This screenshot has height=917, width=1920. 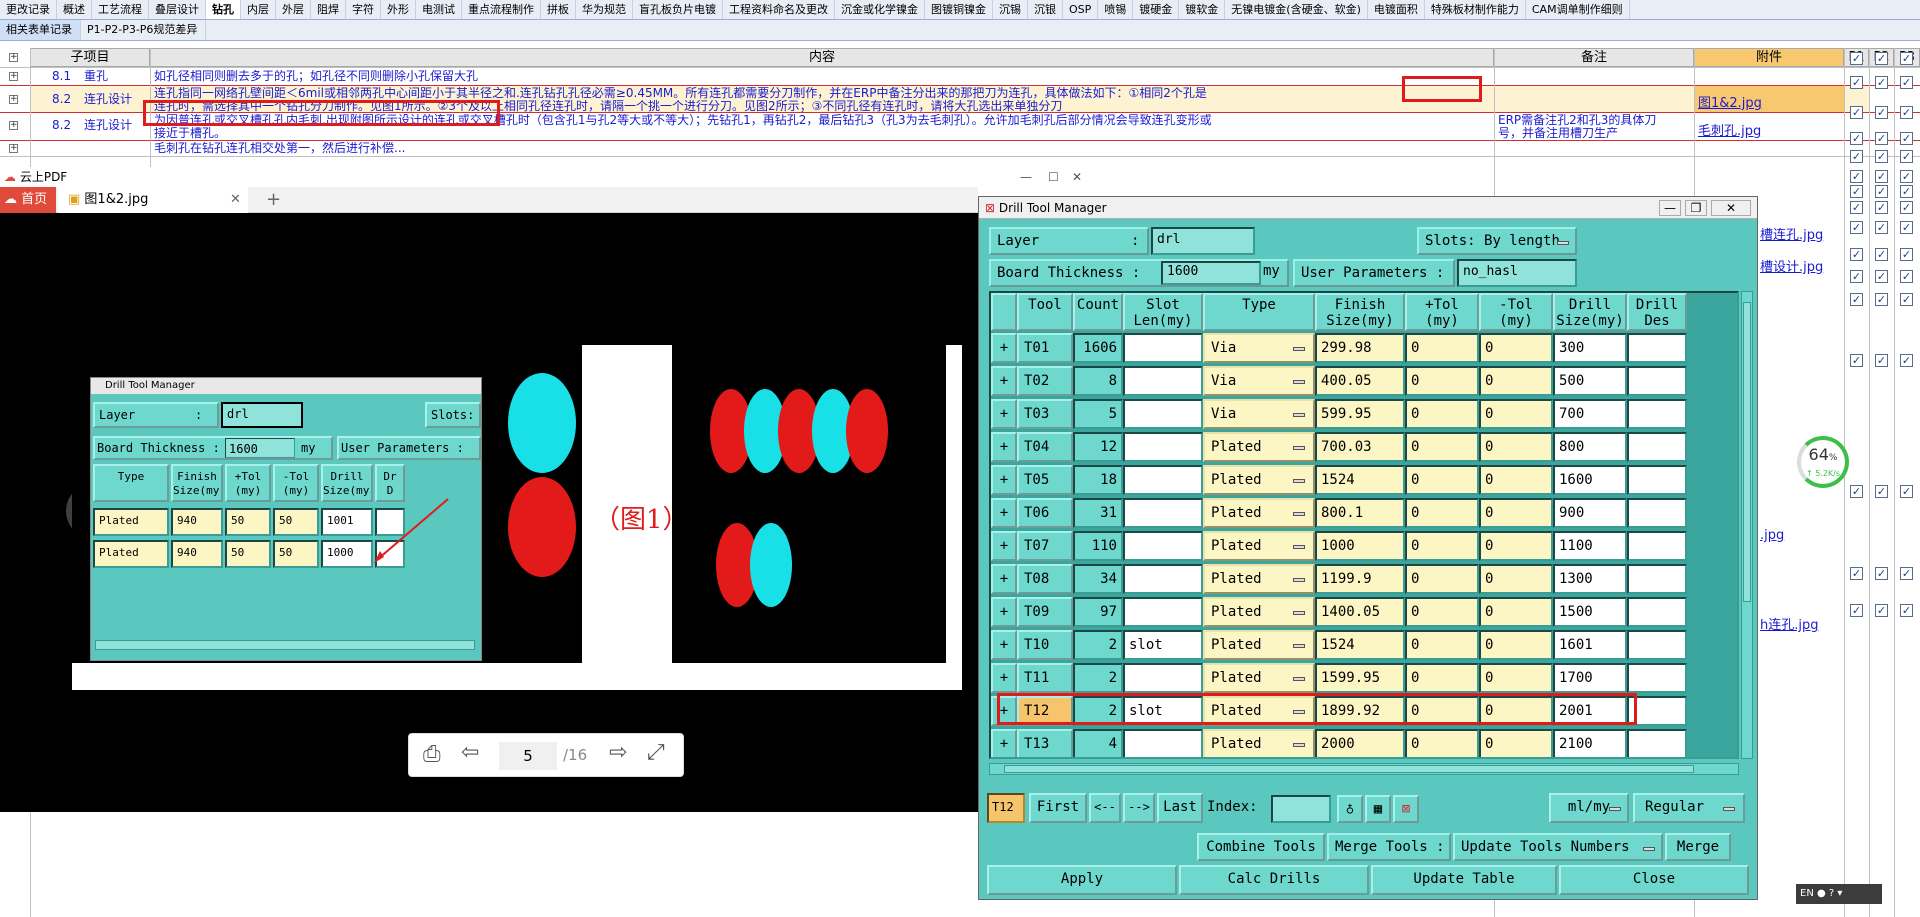 What do you see at coordinates (1139, 808) in the screenshot?
I see `next-button: -->` at bounding box center [1139, 808].